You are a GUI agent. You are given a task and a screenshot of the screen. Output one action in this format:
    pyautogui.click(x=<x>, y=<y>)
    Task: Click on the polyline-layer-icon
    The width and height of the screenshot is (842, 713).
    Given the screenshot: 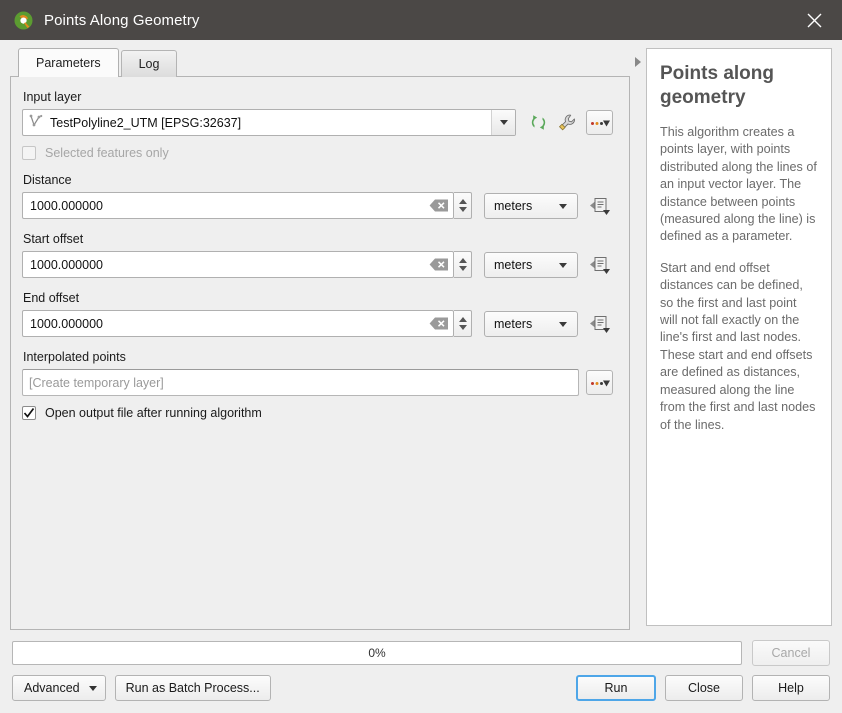 What is the action you would take?
    pyautogui.click(x=36, y=122)
    